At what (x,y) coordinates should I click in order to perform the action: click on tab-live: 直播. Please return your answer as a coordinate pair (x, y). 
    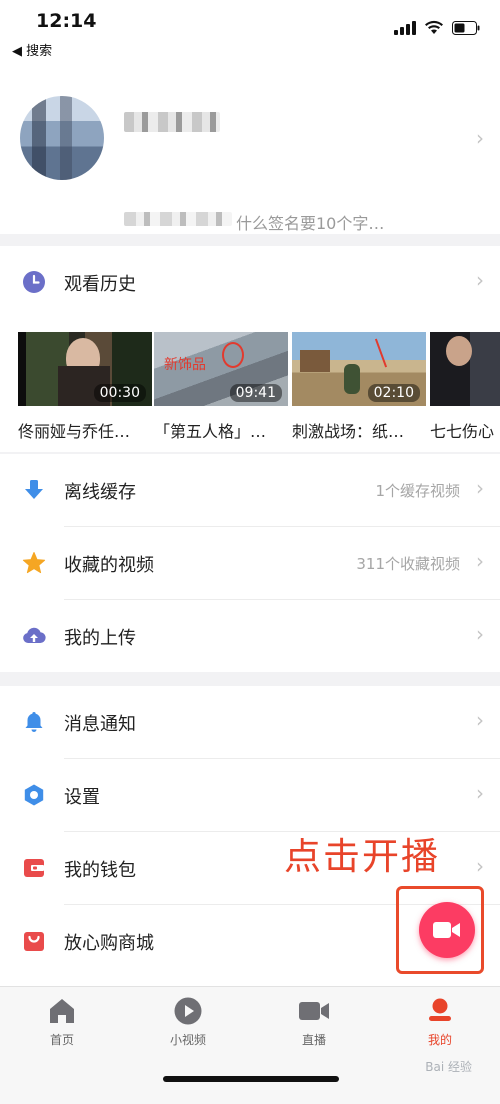
    Looking at the image, I should click on (314, 1021).